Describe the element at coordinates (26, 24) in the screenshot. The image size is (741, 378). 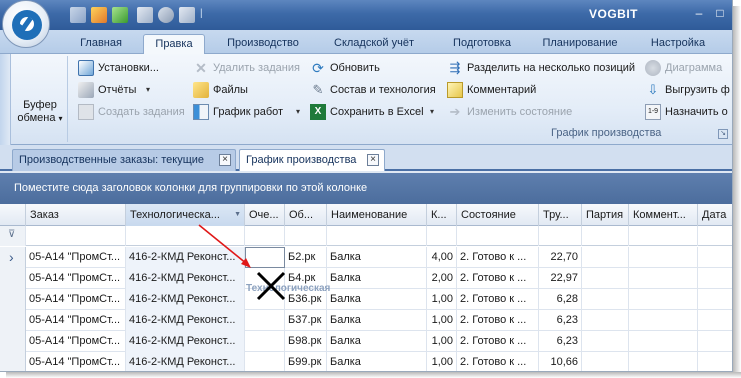
I see `app-logo-icon` at that location.